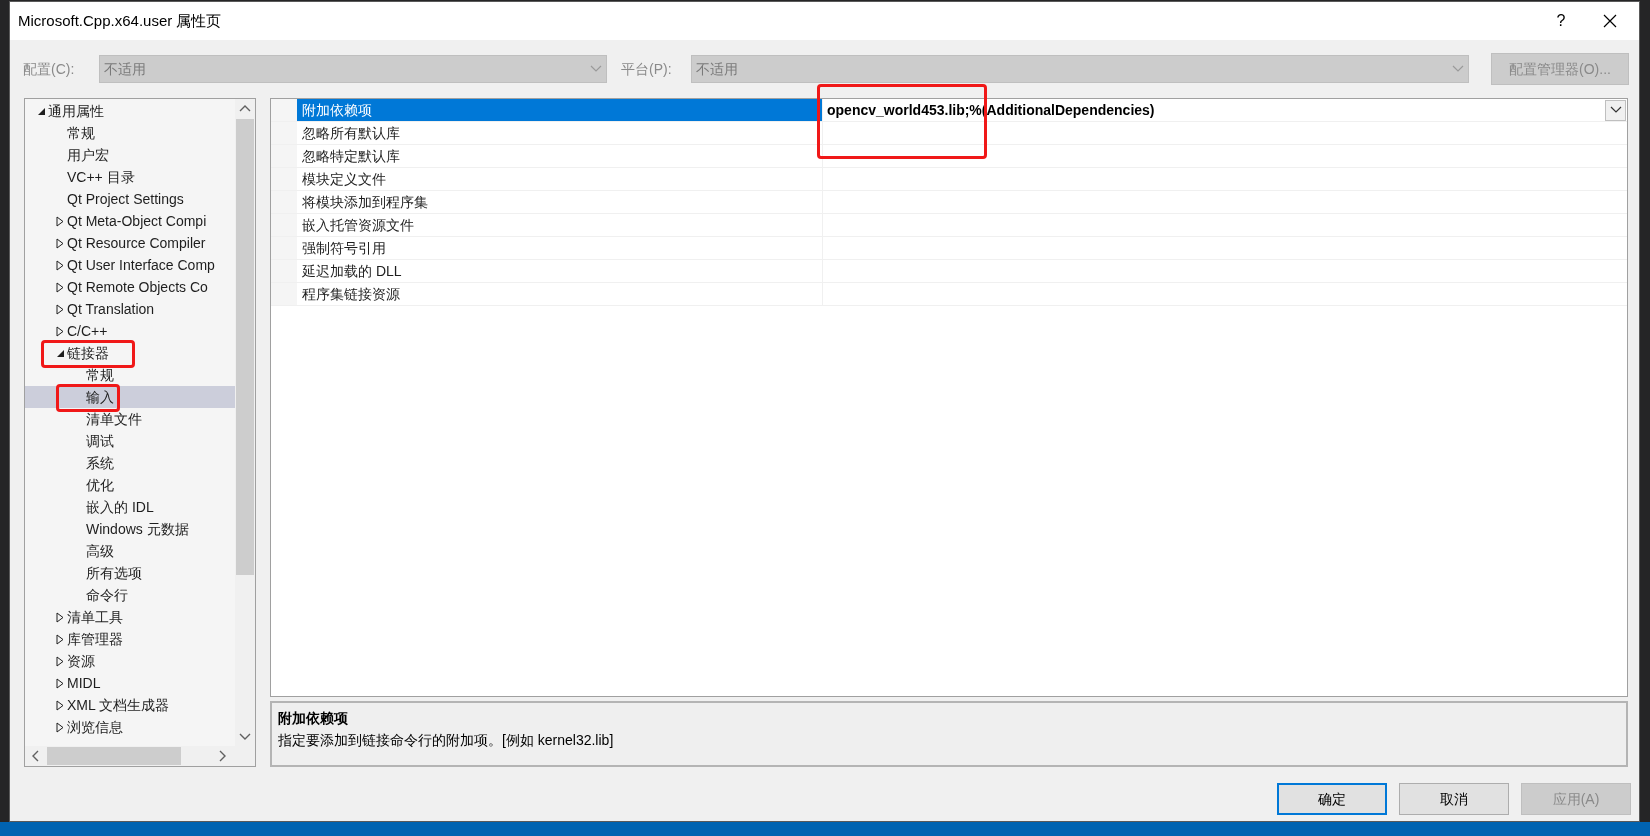 This screenshot has width=1650, height=836. Describe the element at coordinates (107, 595) in the screenshot. I see `tree-item-label: 命令行` at that location.